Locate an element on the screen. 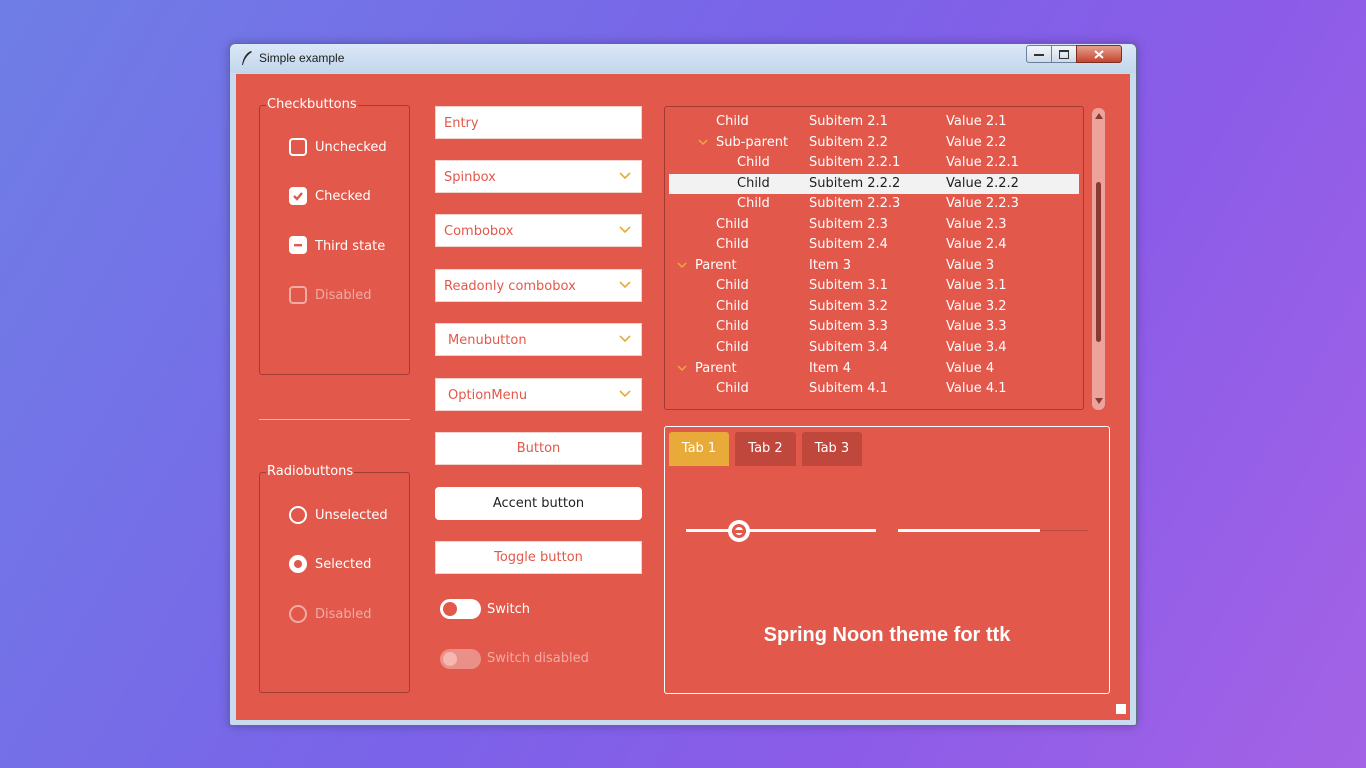 This screenshot has width=1366, height=768. checkbox-checked is located at coordinates (298, 196).